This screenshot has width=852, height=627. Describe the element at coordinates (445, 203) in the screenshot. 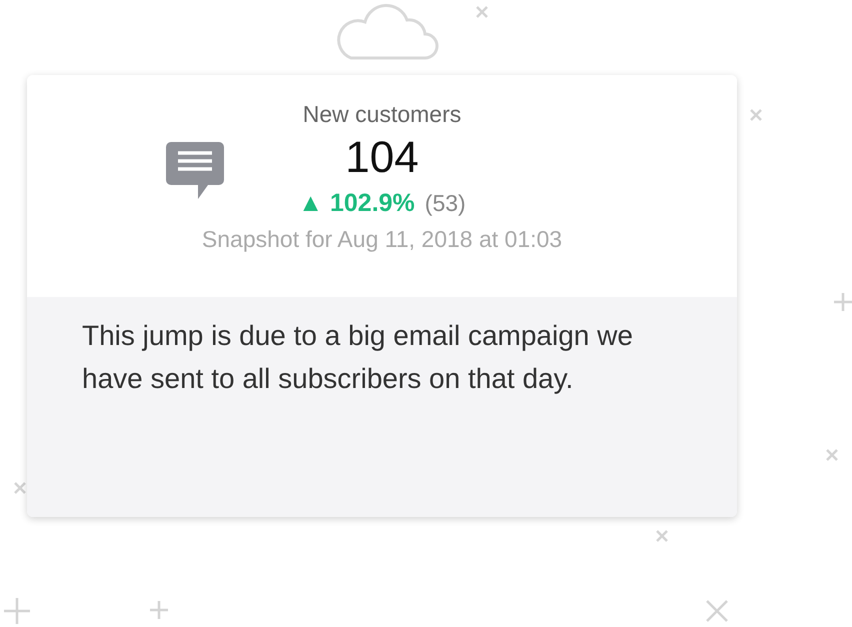

I see `previous-value: (53)` at that location.